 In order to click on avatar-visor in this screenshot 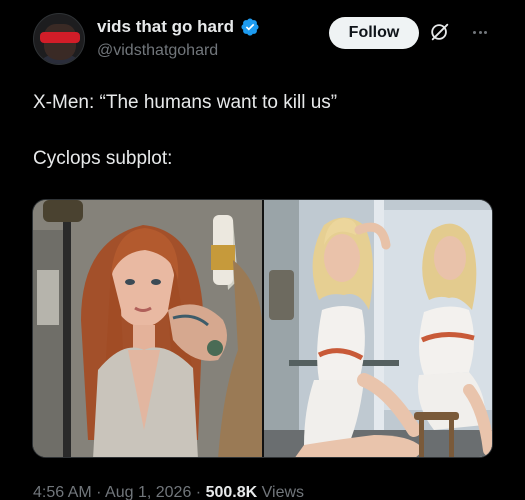, I will do `click(60, 37)`.